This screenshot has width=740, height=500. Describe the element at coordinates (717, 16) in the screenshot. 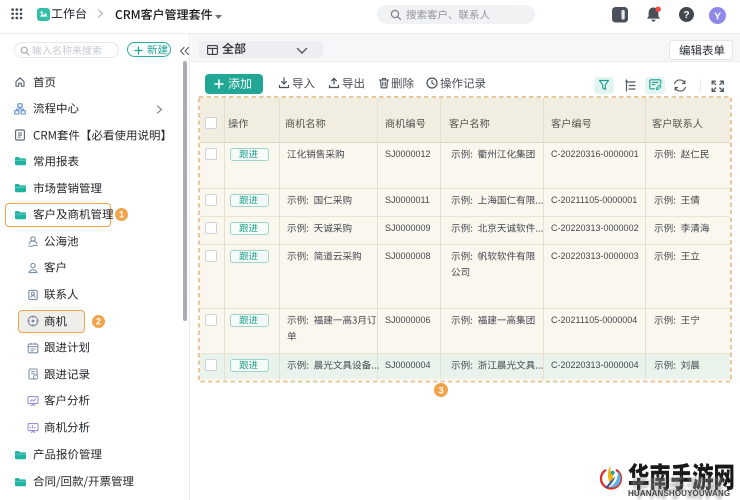

I see `svg-text: Y` at that location.